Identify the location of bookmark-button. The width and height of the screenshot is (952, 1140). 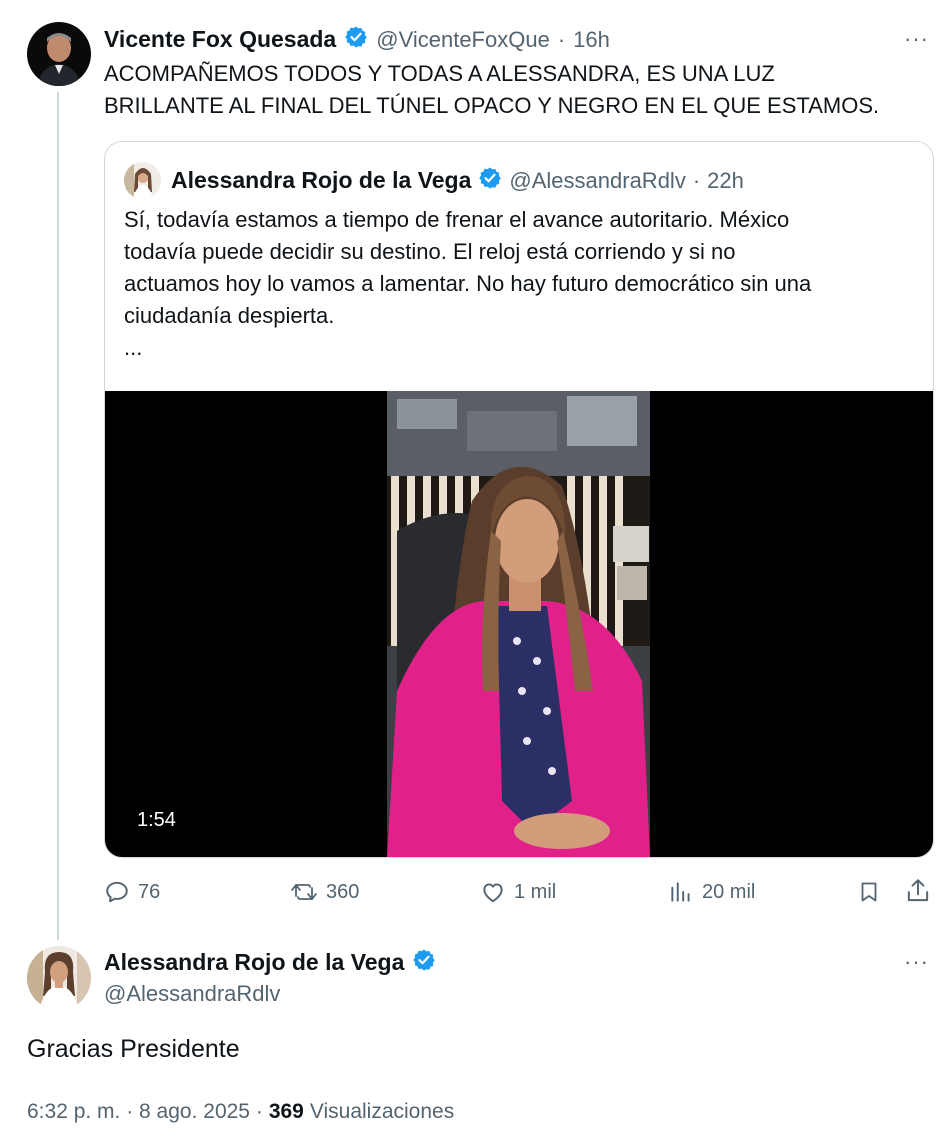
(869, 894).